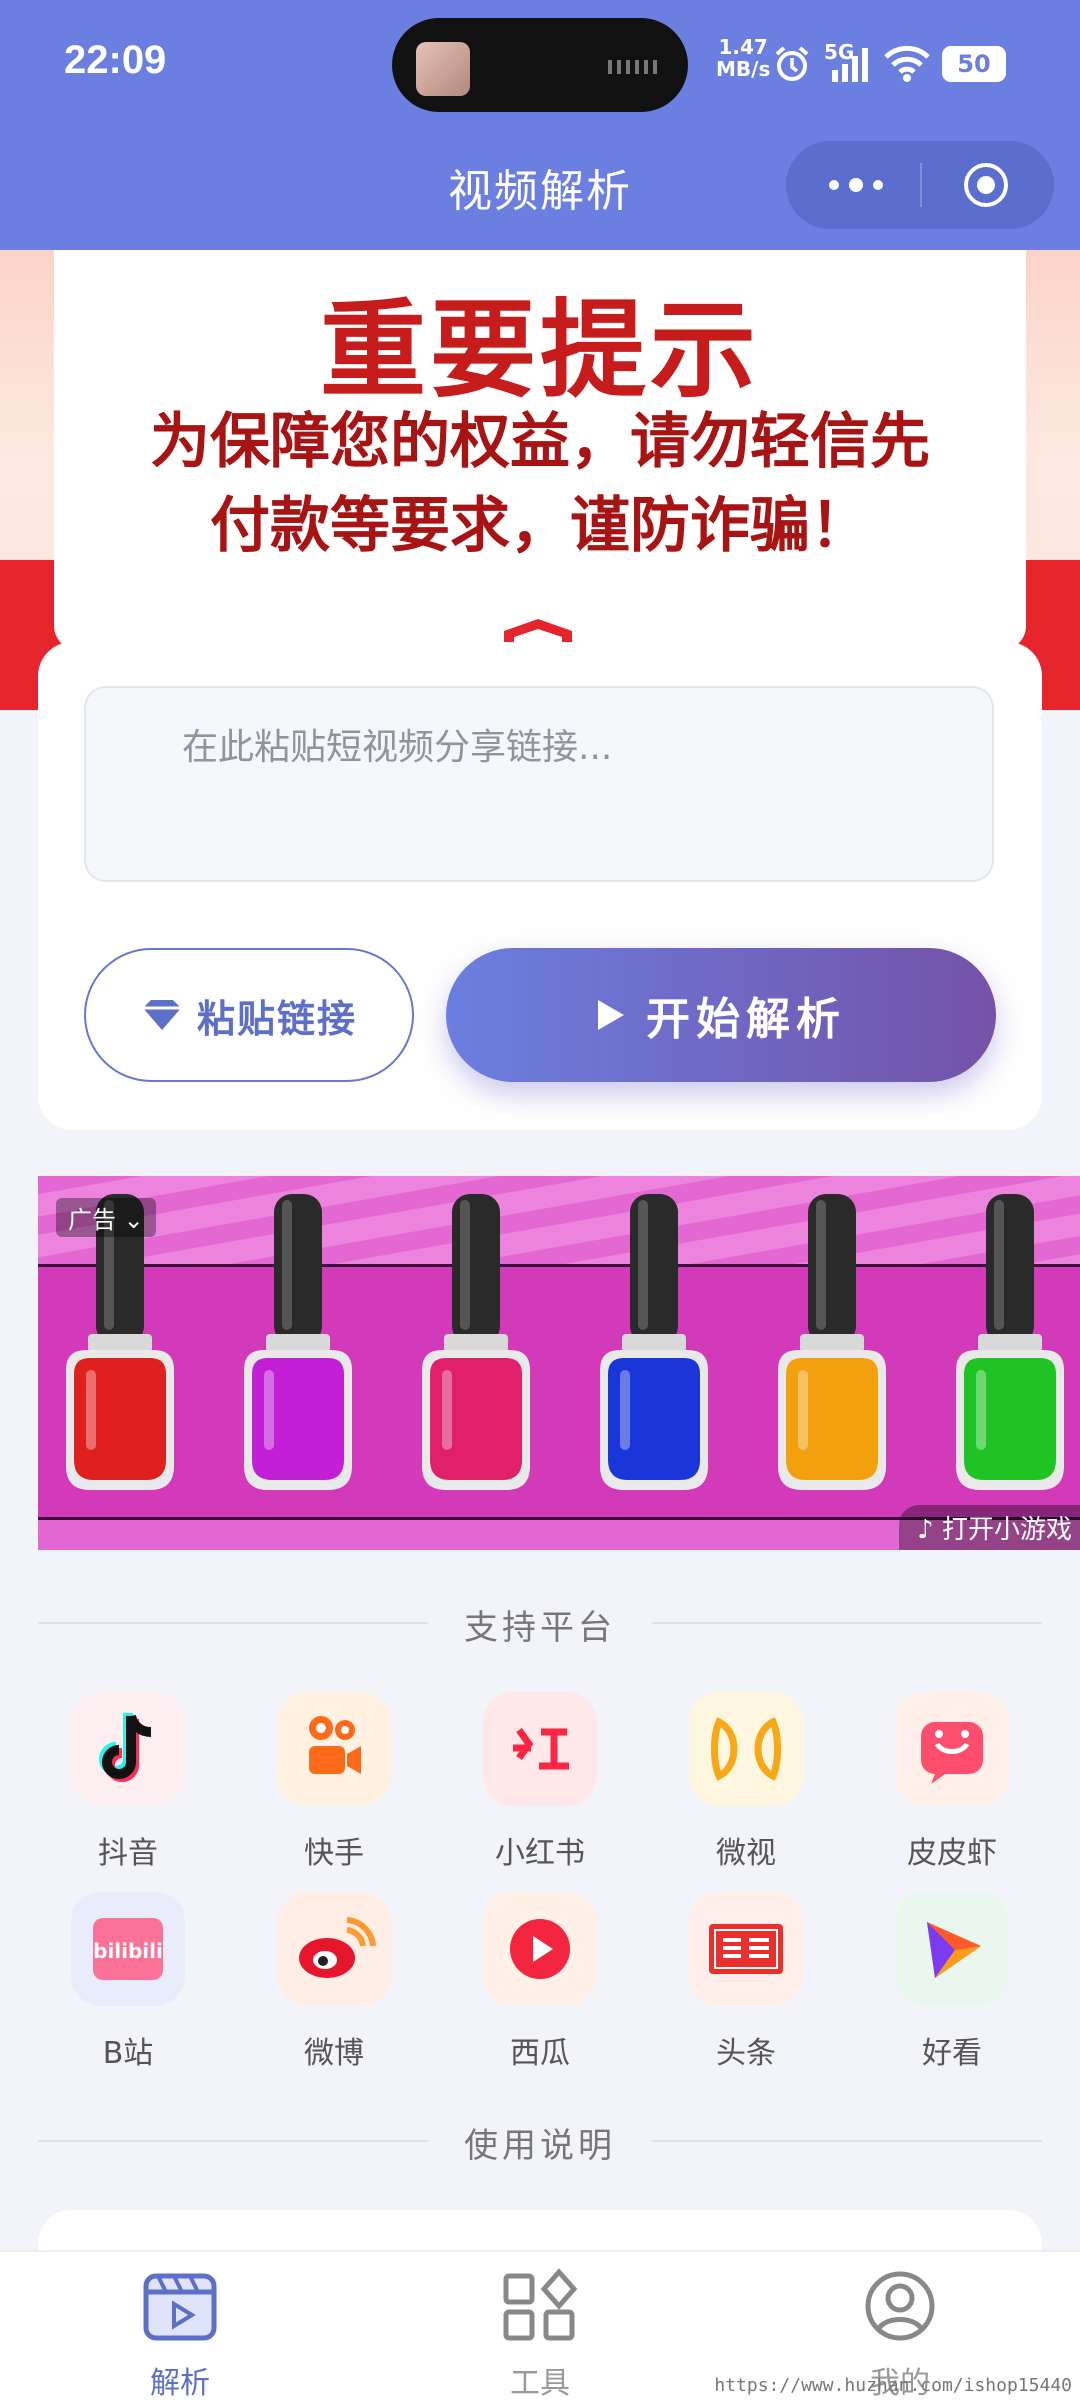  I want to click on paste-link-label: 粘贴链接, so click(276, 1018).